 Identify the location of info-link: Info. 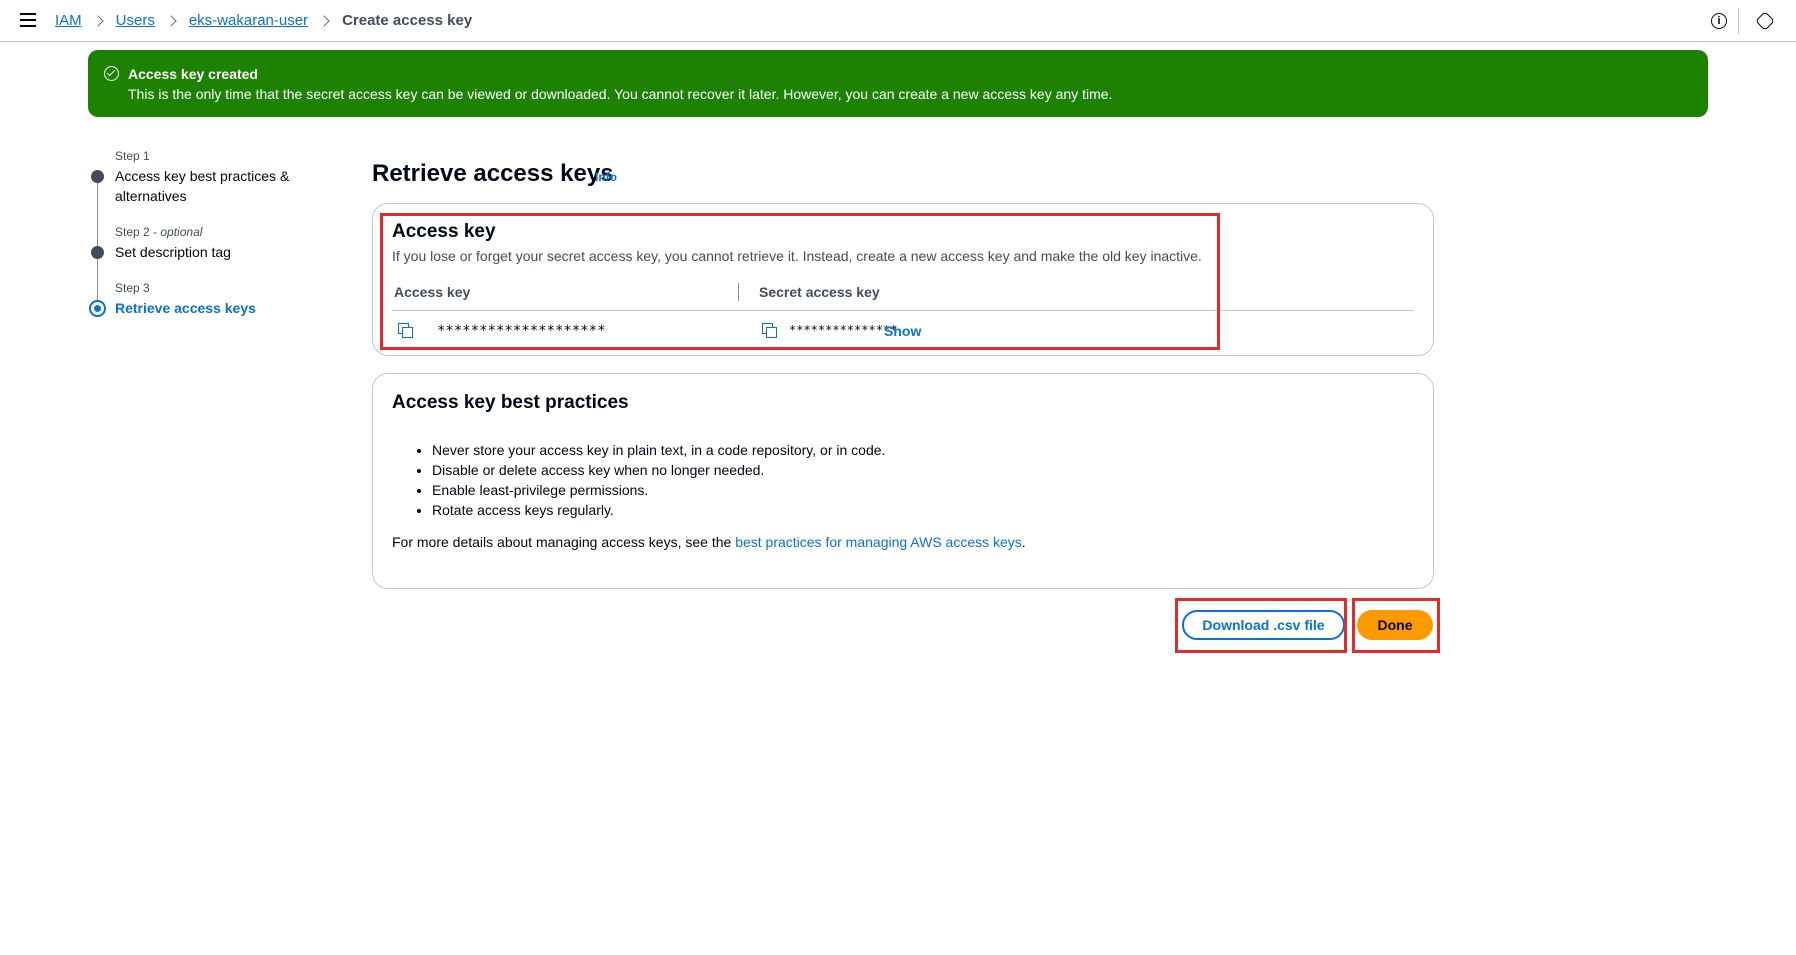
(606, 177).